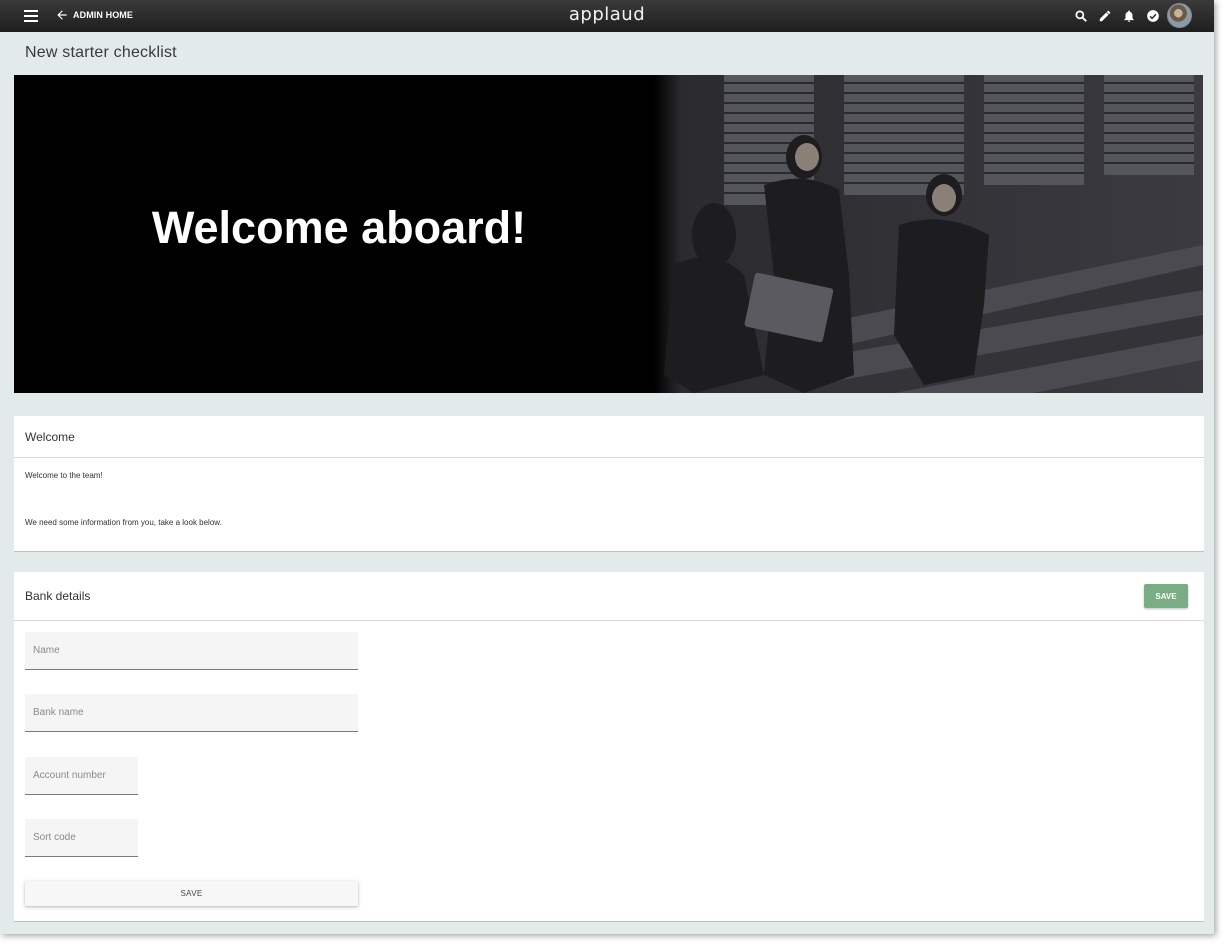 The image size is (1229, 946). Describe the element at coordinates (609, 596) in the screenshot. I see `bank-details-title: Bank details` at that location.